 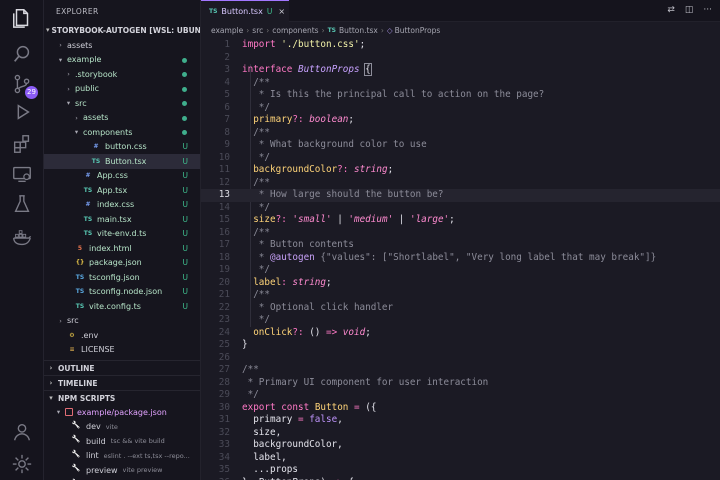 What do you see at coordinates (122, 234) in the screenshot?
I see `tree-item: TS vite-env.d.ts U` at bounding box center [122, 234].